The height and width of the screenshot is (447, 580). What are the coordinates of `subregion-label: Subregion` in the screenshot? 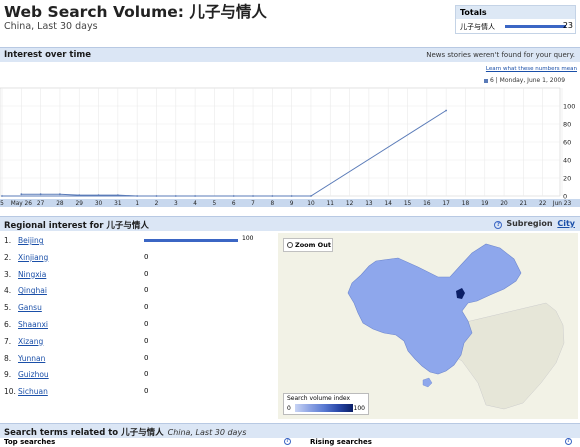 It's located at (529, 223).